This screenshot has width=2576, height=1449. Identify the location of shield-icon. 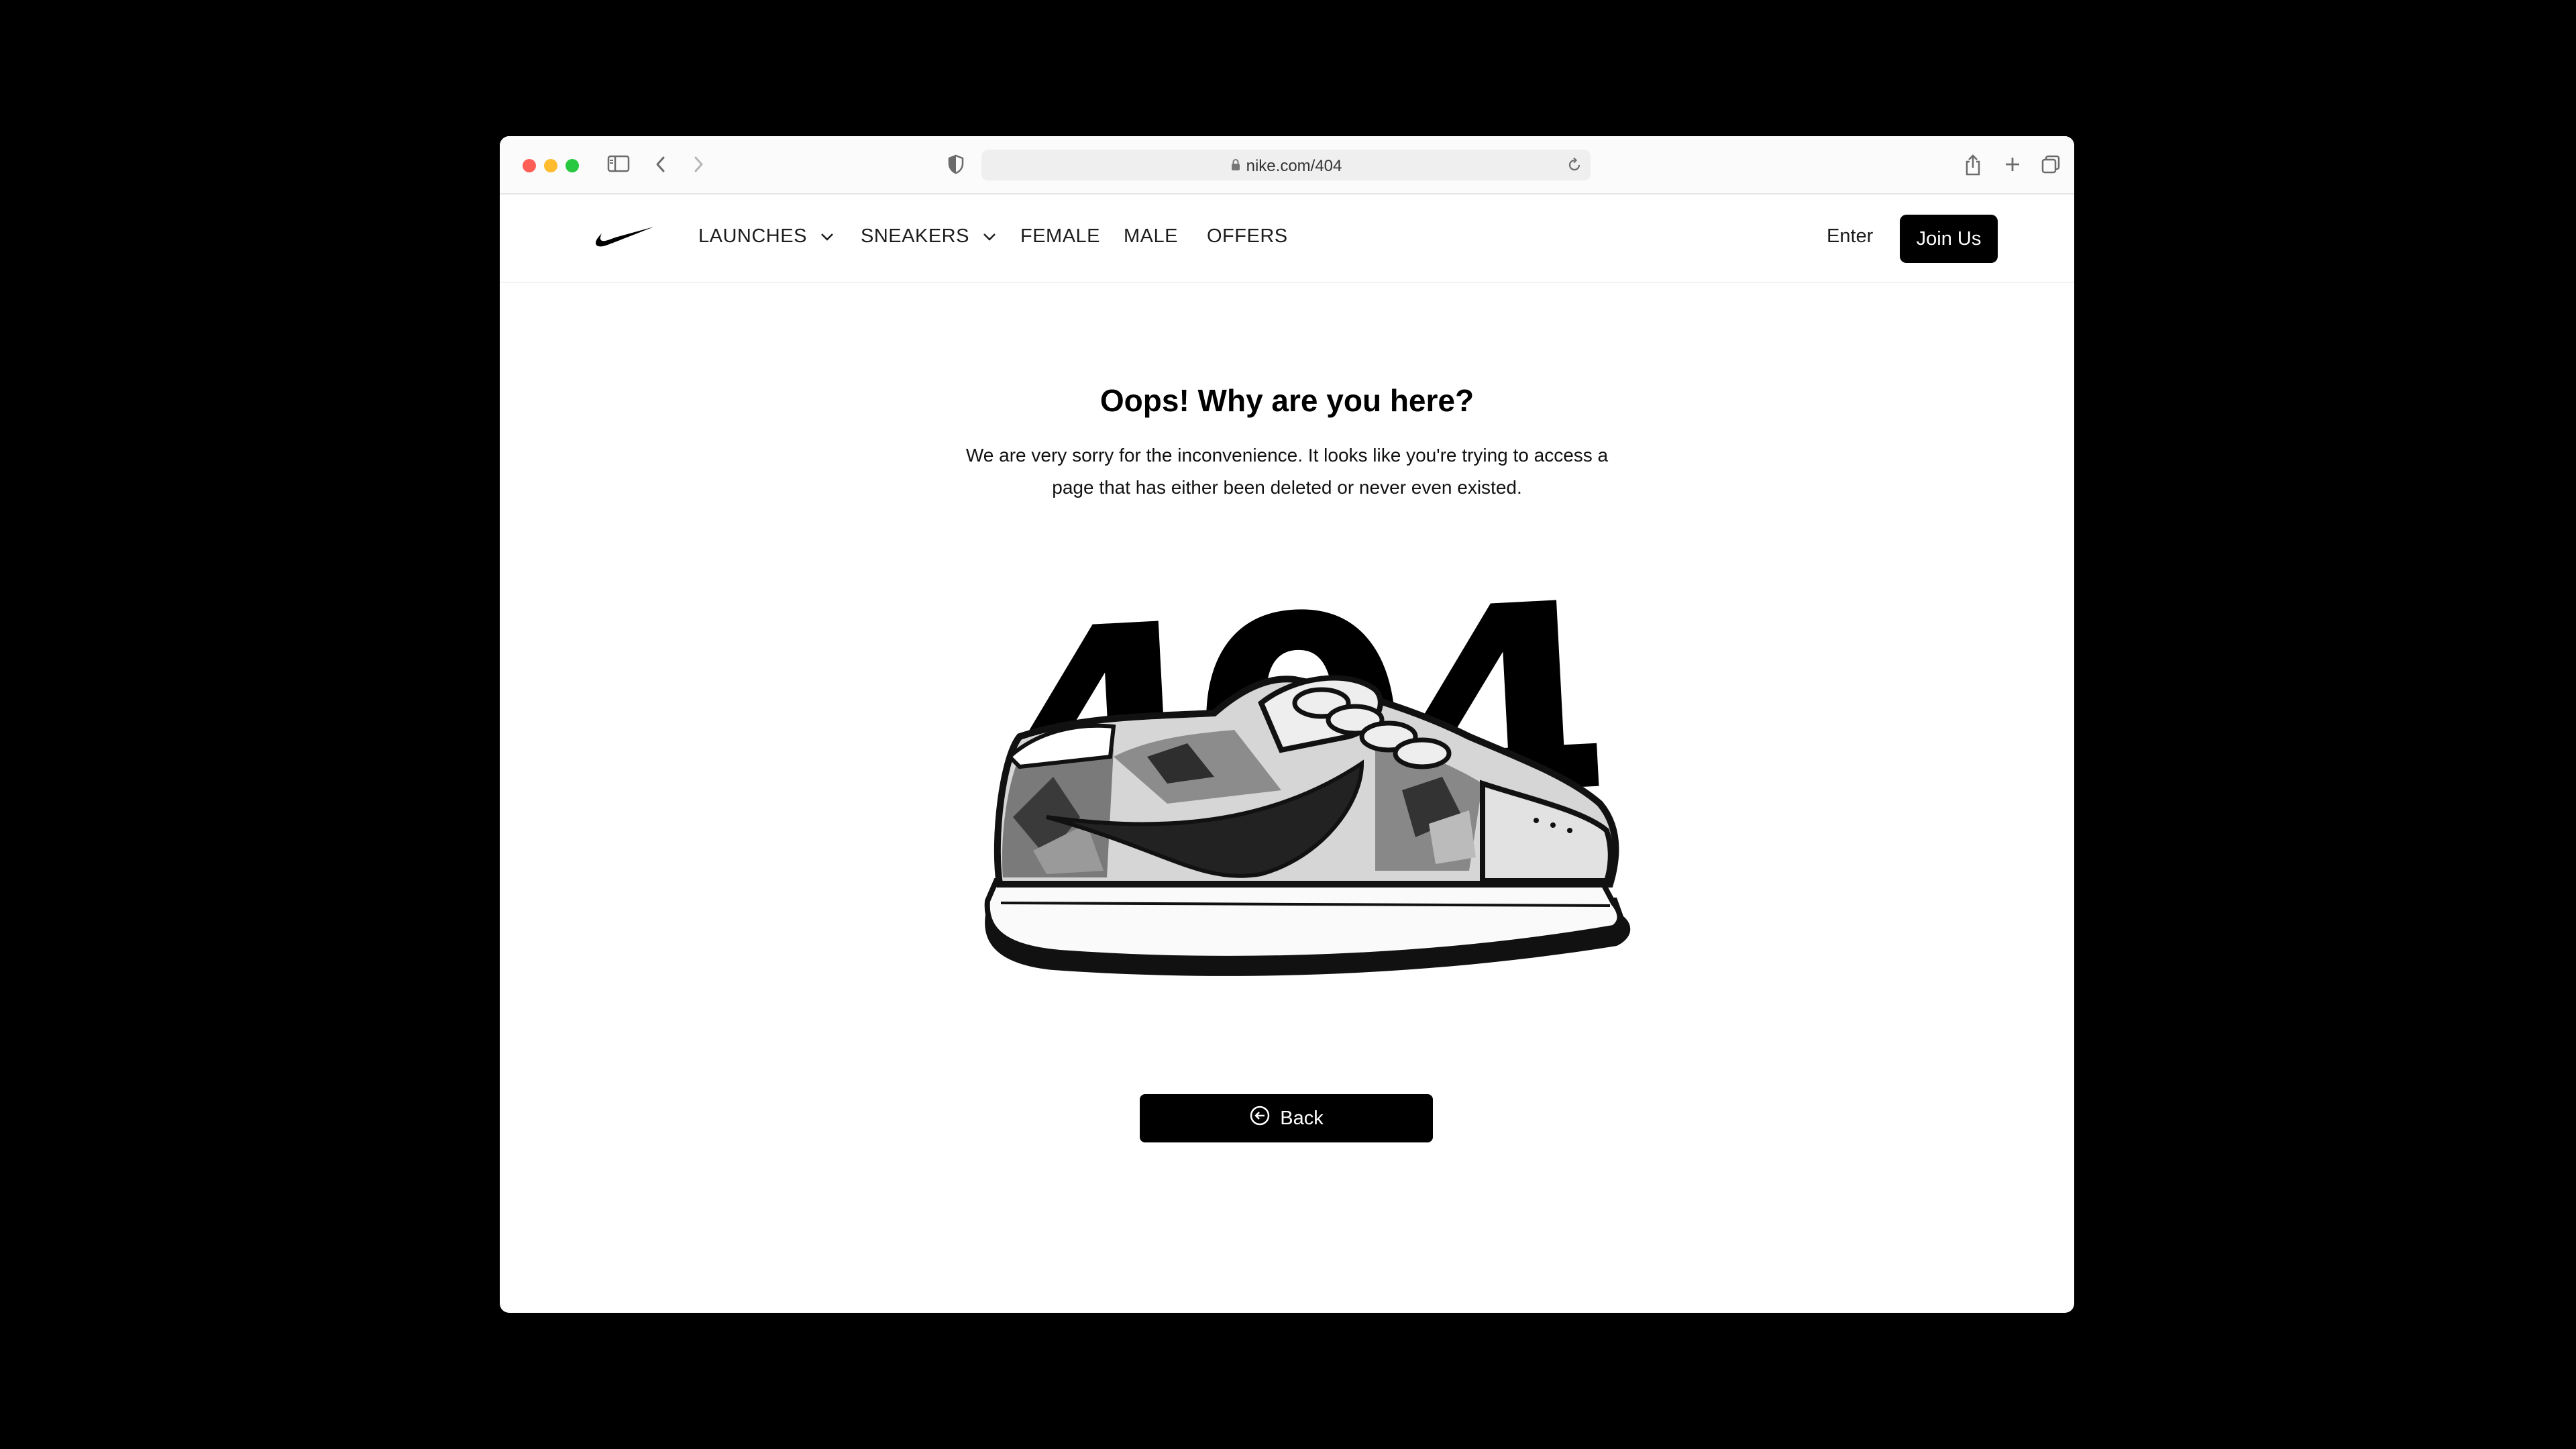
(956, 166).